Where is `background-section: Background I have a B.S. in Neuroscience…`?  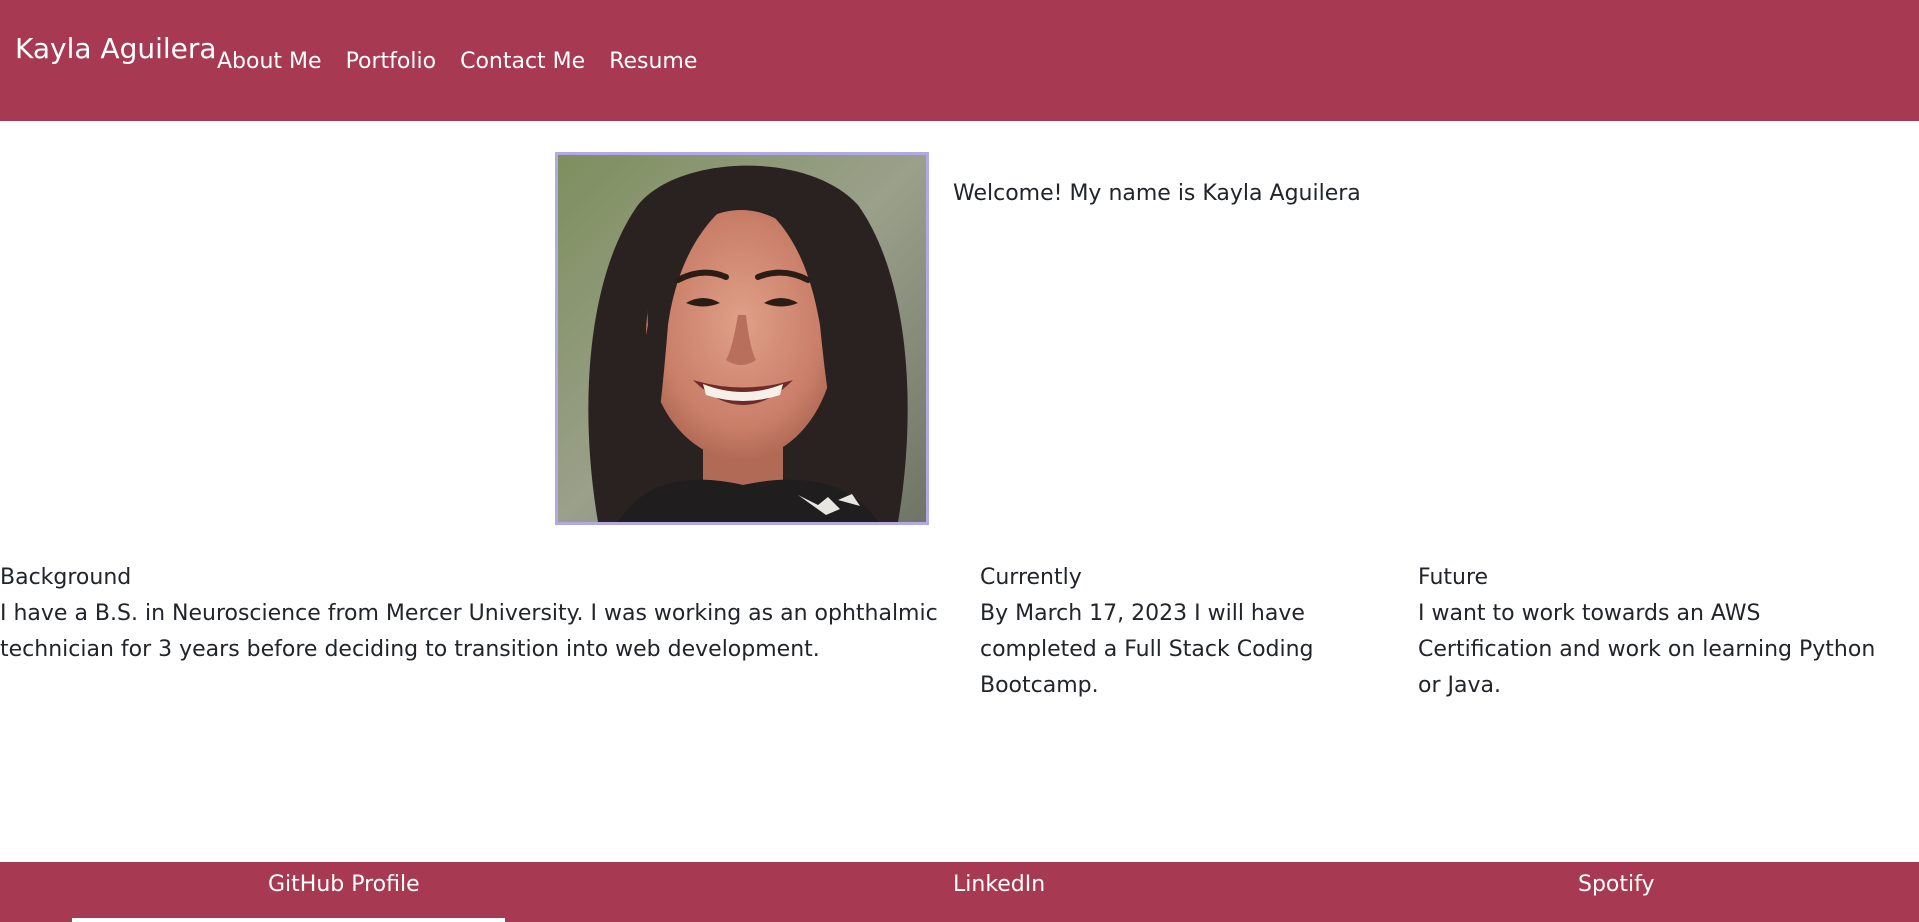
background-section: Background I have a B.S. in Neuroscience… is located at coordinates (480, 614).